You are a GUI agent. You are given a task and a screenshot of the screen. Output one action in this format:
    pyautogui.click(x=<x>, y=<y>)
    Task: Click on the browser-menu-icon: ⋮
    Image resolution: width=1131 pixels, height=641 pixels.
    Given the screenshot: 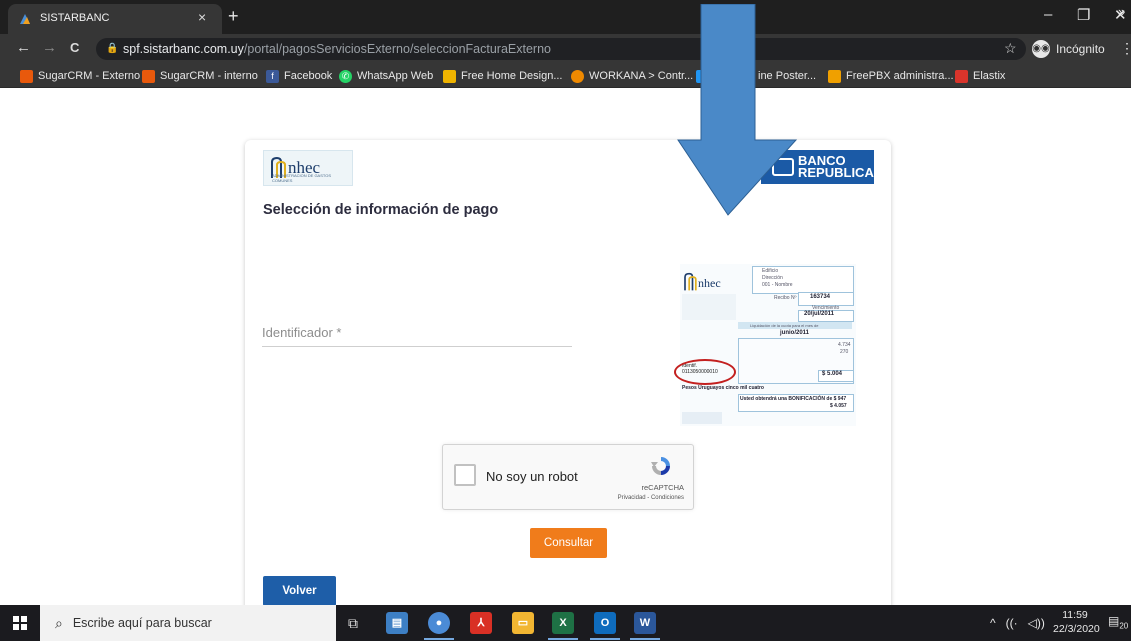 What is the action you would take?
    pyautogui.click(x=1125, y=48)
    